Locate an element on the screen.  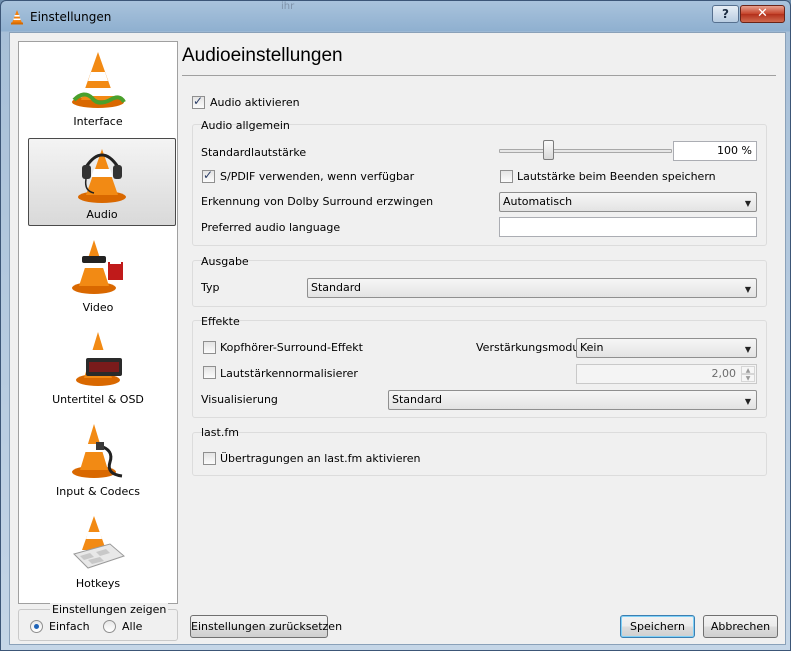
window-title: Einstellungen is located at coordinates (71, 17).